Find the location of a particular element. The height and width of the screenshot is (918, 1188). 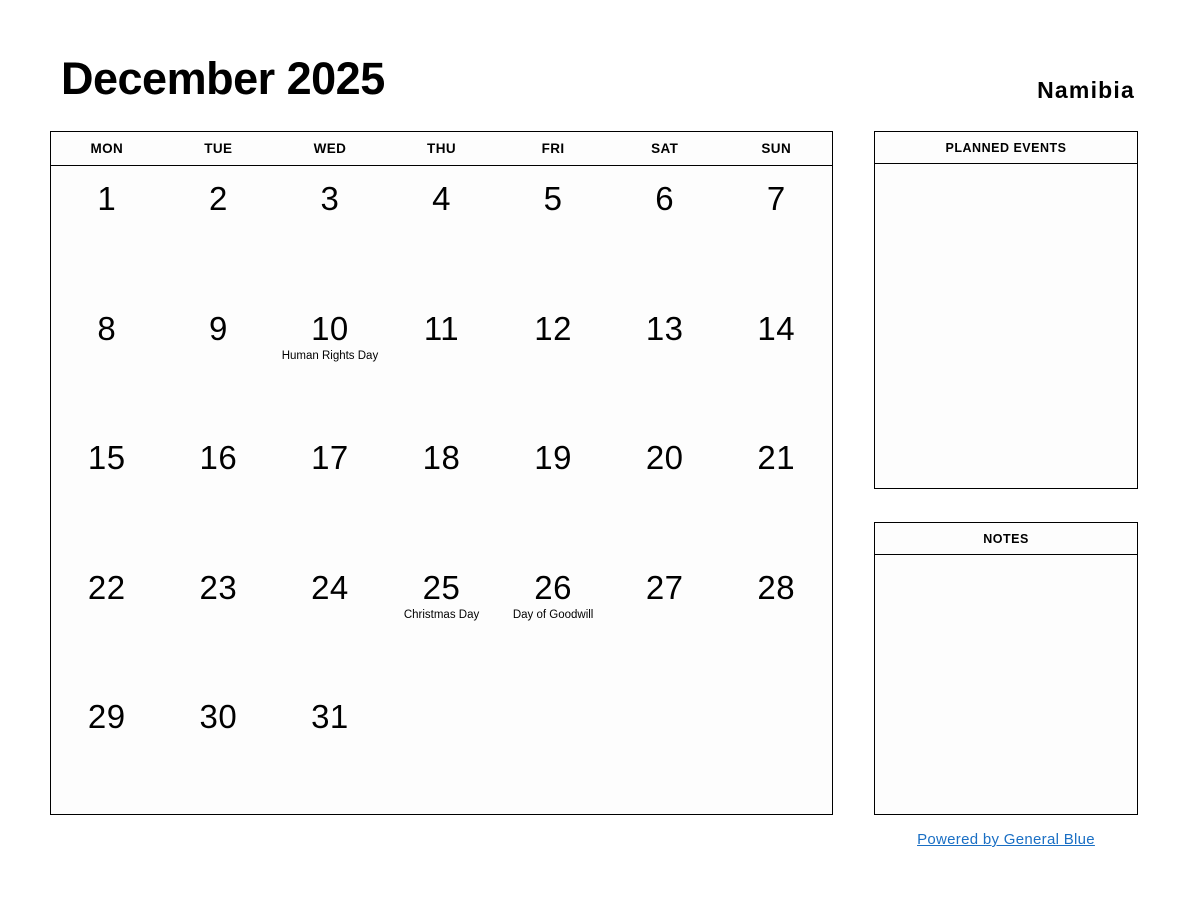

day-cell-26: 26 Day of Goodwill is located at coordinates (553, 620).